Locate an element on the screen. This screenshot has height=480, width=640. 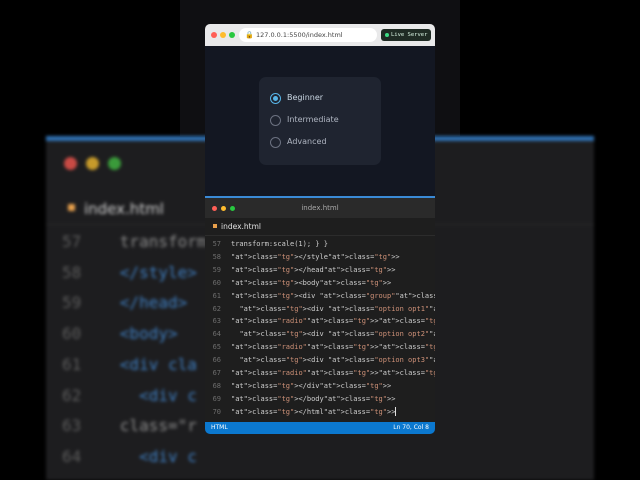
radio-circle-selected is located at coordinates (275, 98).